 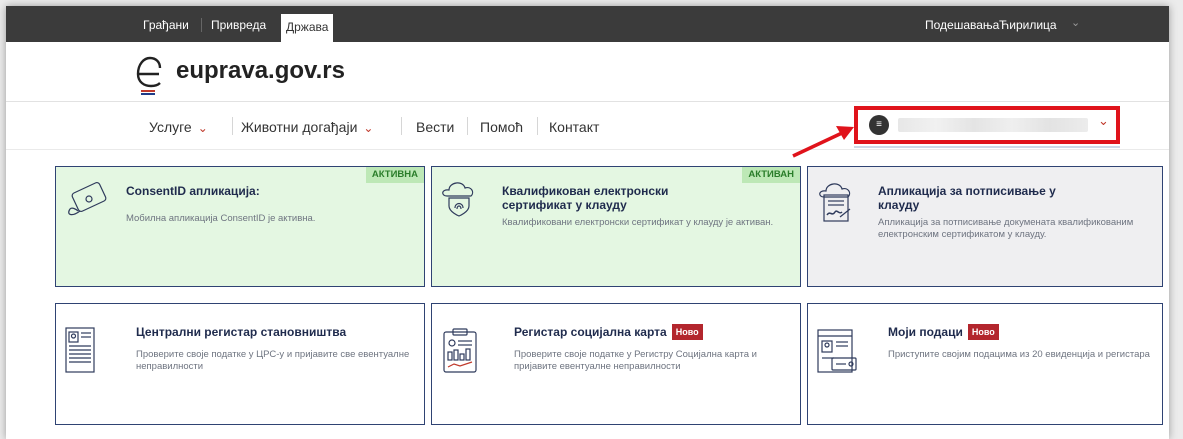 I want to click on nav-life-events: Животни догађаји ⌄, so click(x=307, y=127).